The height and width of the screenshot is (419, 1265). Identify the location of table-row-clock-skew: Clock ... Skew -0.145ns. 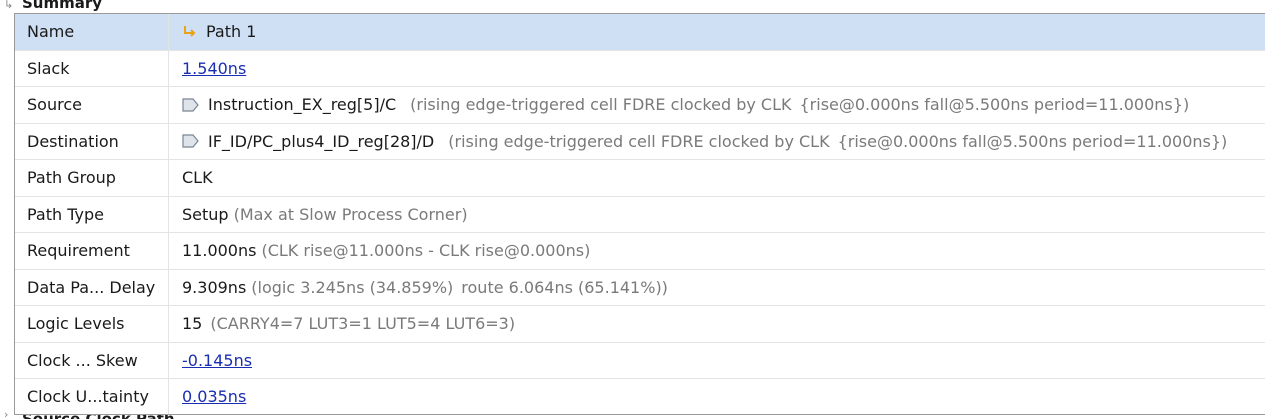
(640, 360).